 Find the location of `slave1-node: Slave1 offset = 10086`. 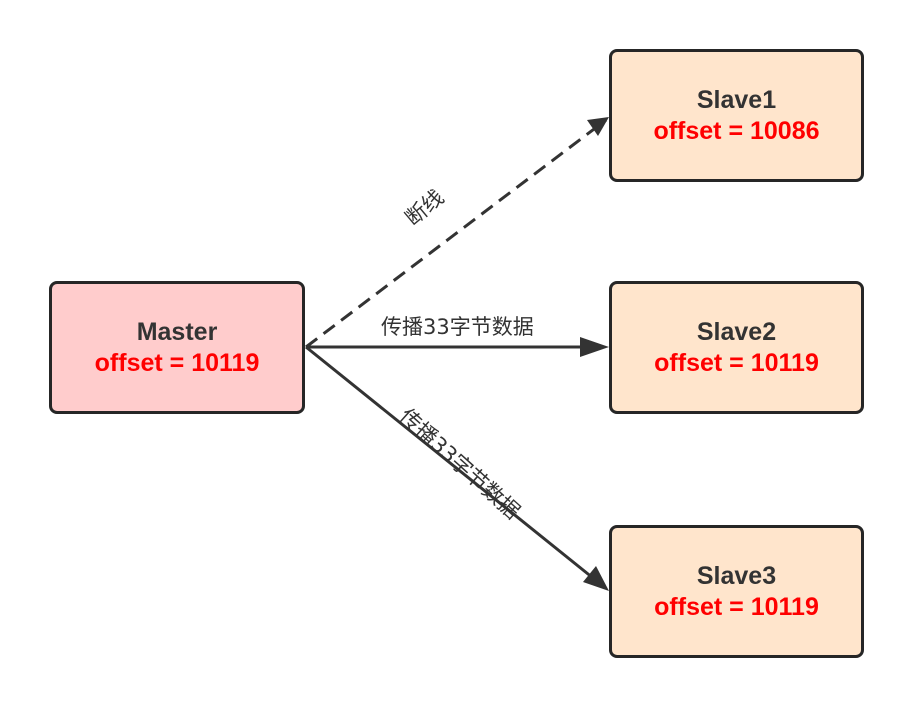

slave1-node: Slave1 offset = 10086 is located at coordinates (736, 115).